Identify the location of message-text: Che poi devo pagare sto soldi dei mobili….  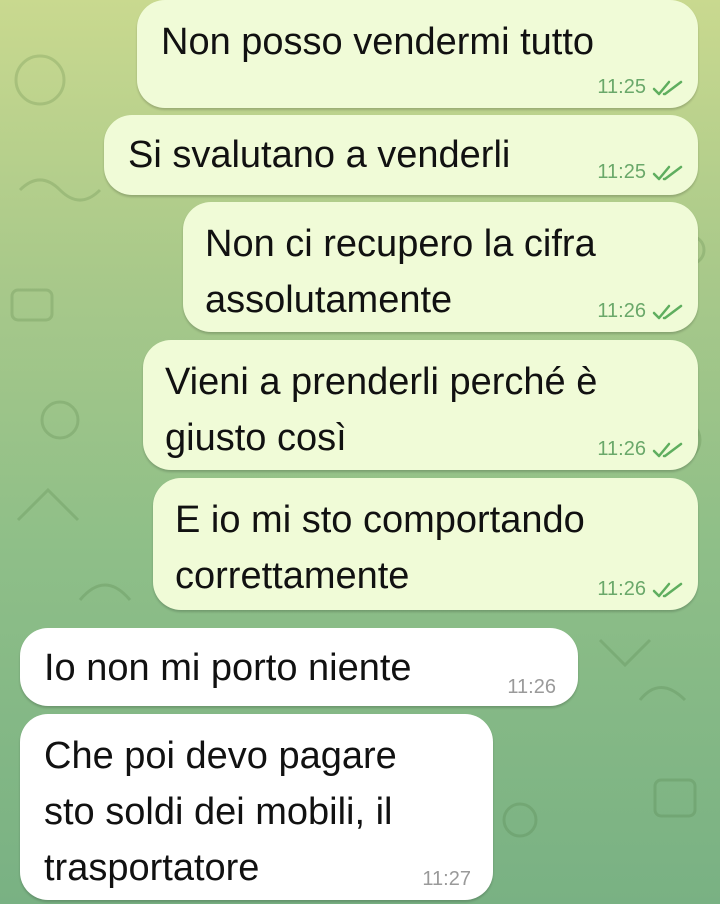
(220, 812).